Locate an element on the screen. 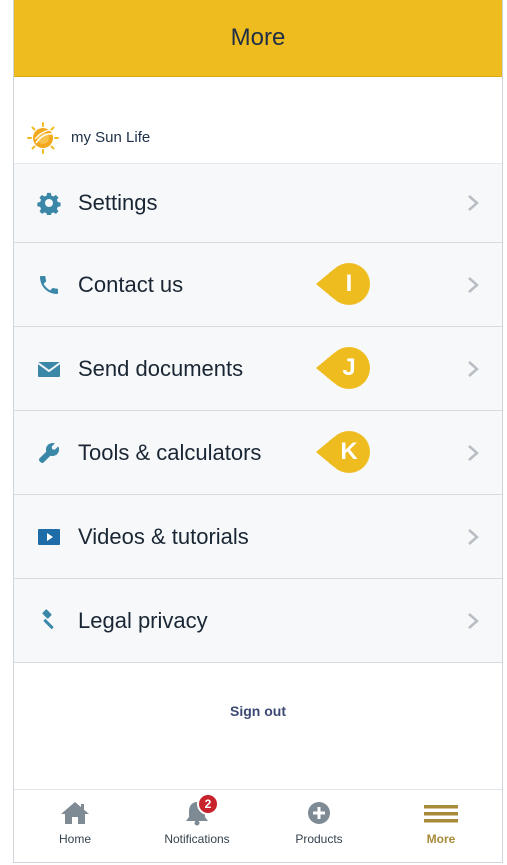 The height and width of the screenshot is (865, 507). sun-life-logo-icon is located at coordinates (43, 138).